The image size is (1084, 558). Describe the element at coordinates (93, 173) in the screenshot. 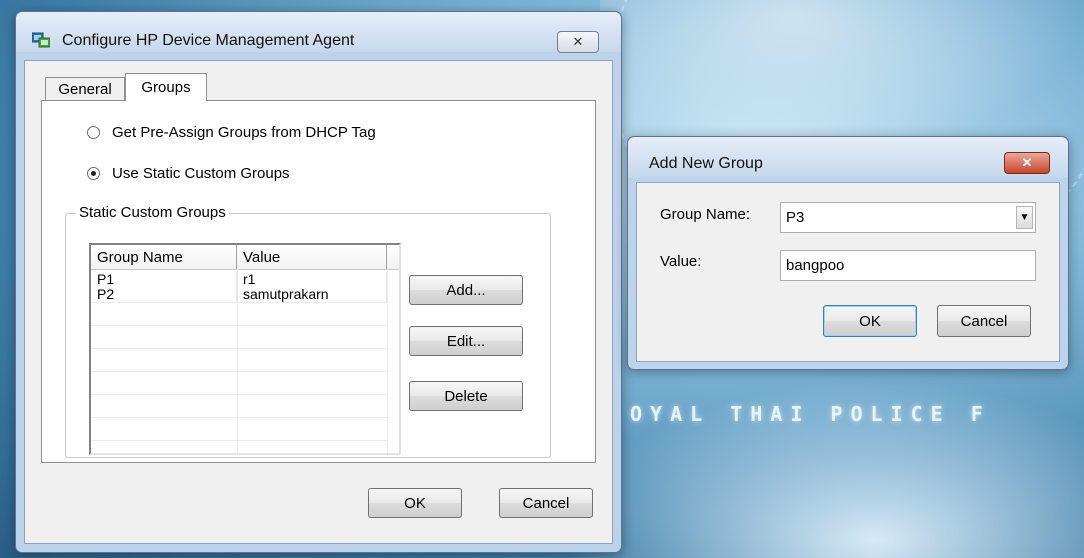

I see `radio-static-indicator` at that location.